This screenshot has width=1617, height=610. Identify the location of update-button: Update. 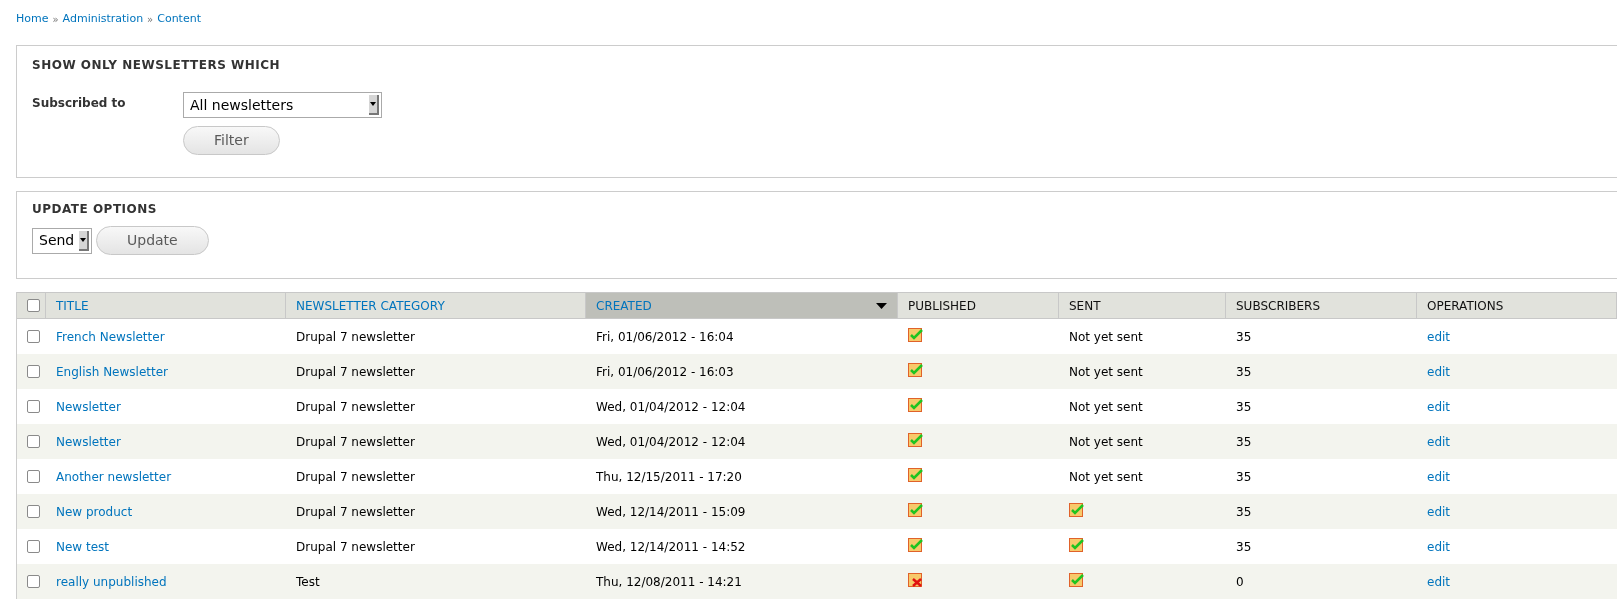
(152, 240).